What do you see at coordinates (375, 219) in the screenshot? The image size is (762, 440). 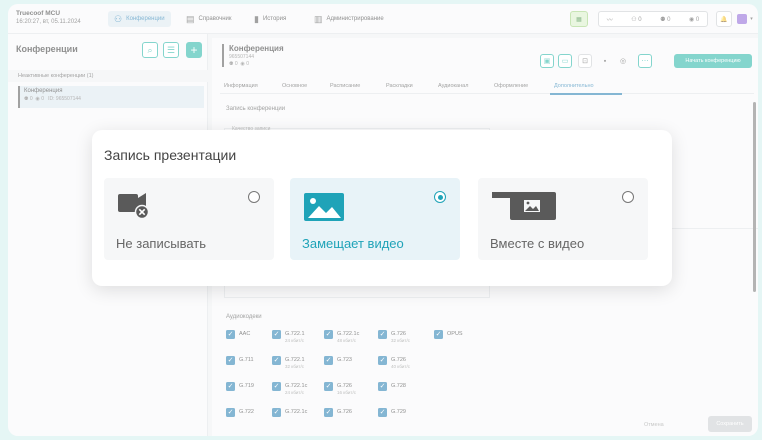 I see `option-replace-video: Замещает видео` at bounding box center [375, 219].